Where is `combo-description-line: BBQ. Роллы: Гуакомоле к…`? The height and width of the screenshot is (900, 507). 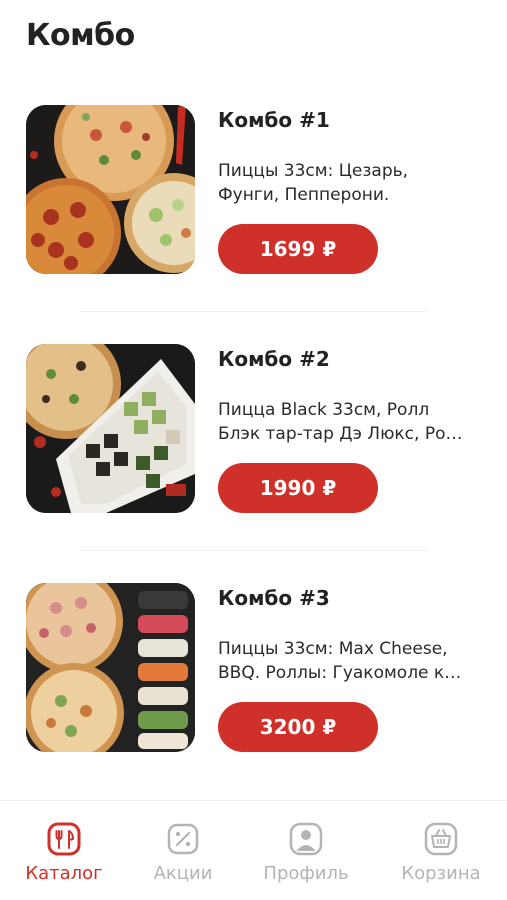 combo-description-line: BBQ. Роллы: Гуакомоле к… is located at coordinates (340, 673).